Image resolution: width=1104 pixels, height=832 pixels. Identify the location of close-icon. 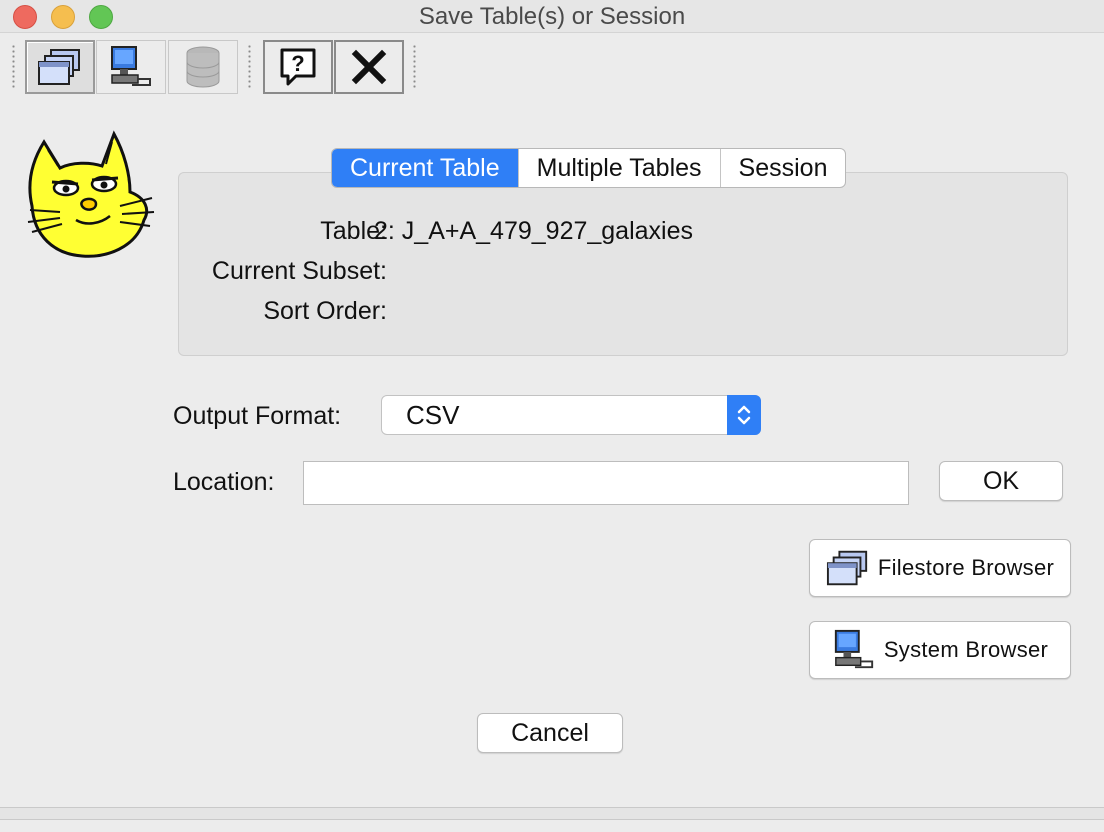
(369, 67).